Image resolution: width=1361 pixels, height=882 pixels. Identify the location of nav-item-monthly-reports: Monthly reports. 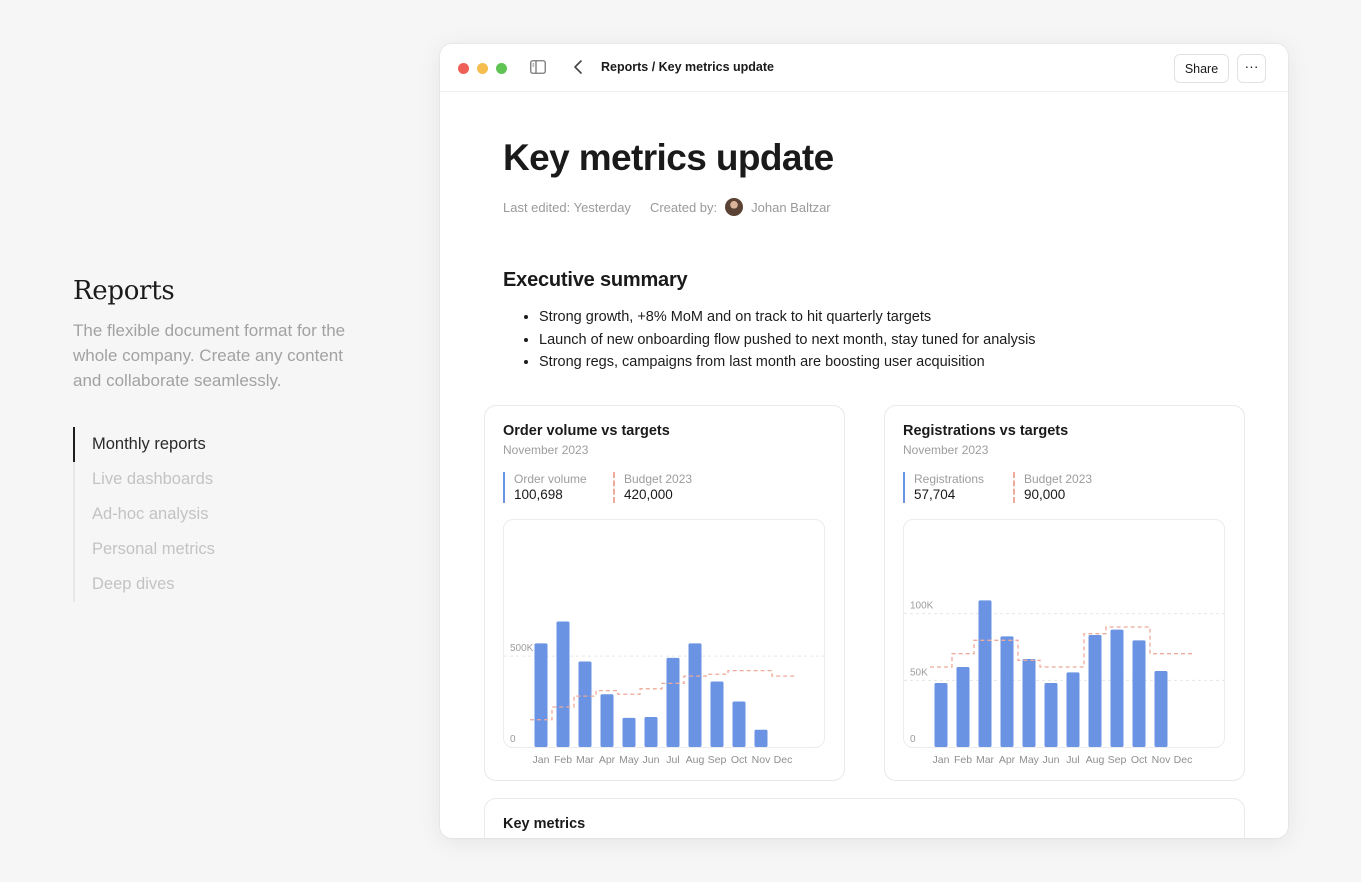
(223, 444).